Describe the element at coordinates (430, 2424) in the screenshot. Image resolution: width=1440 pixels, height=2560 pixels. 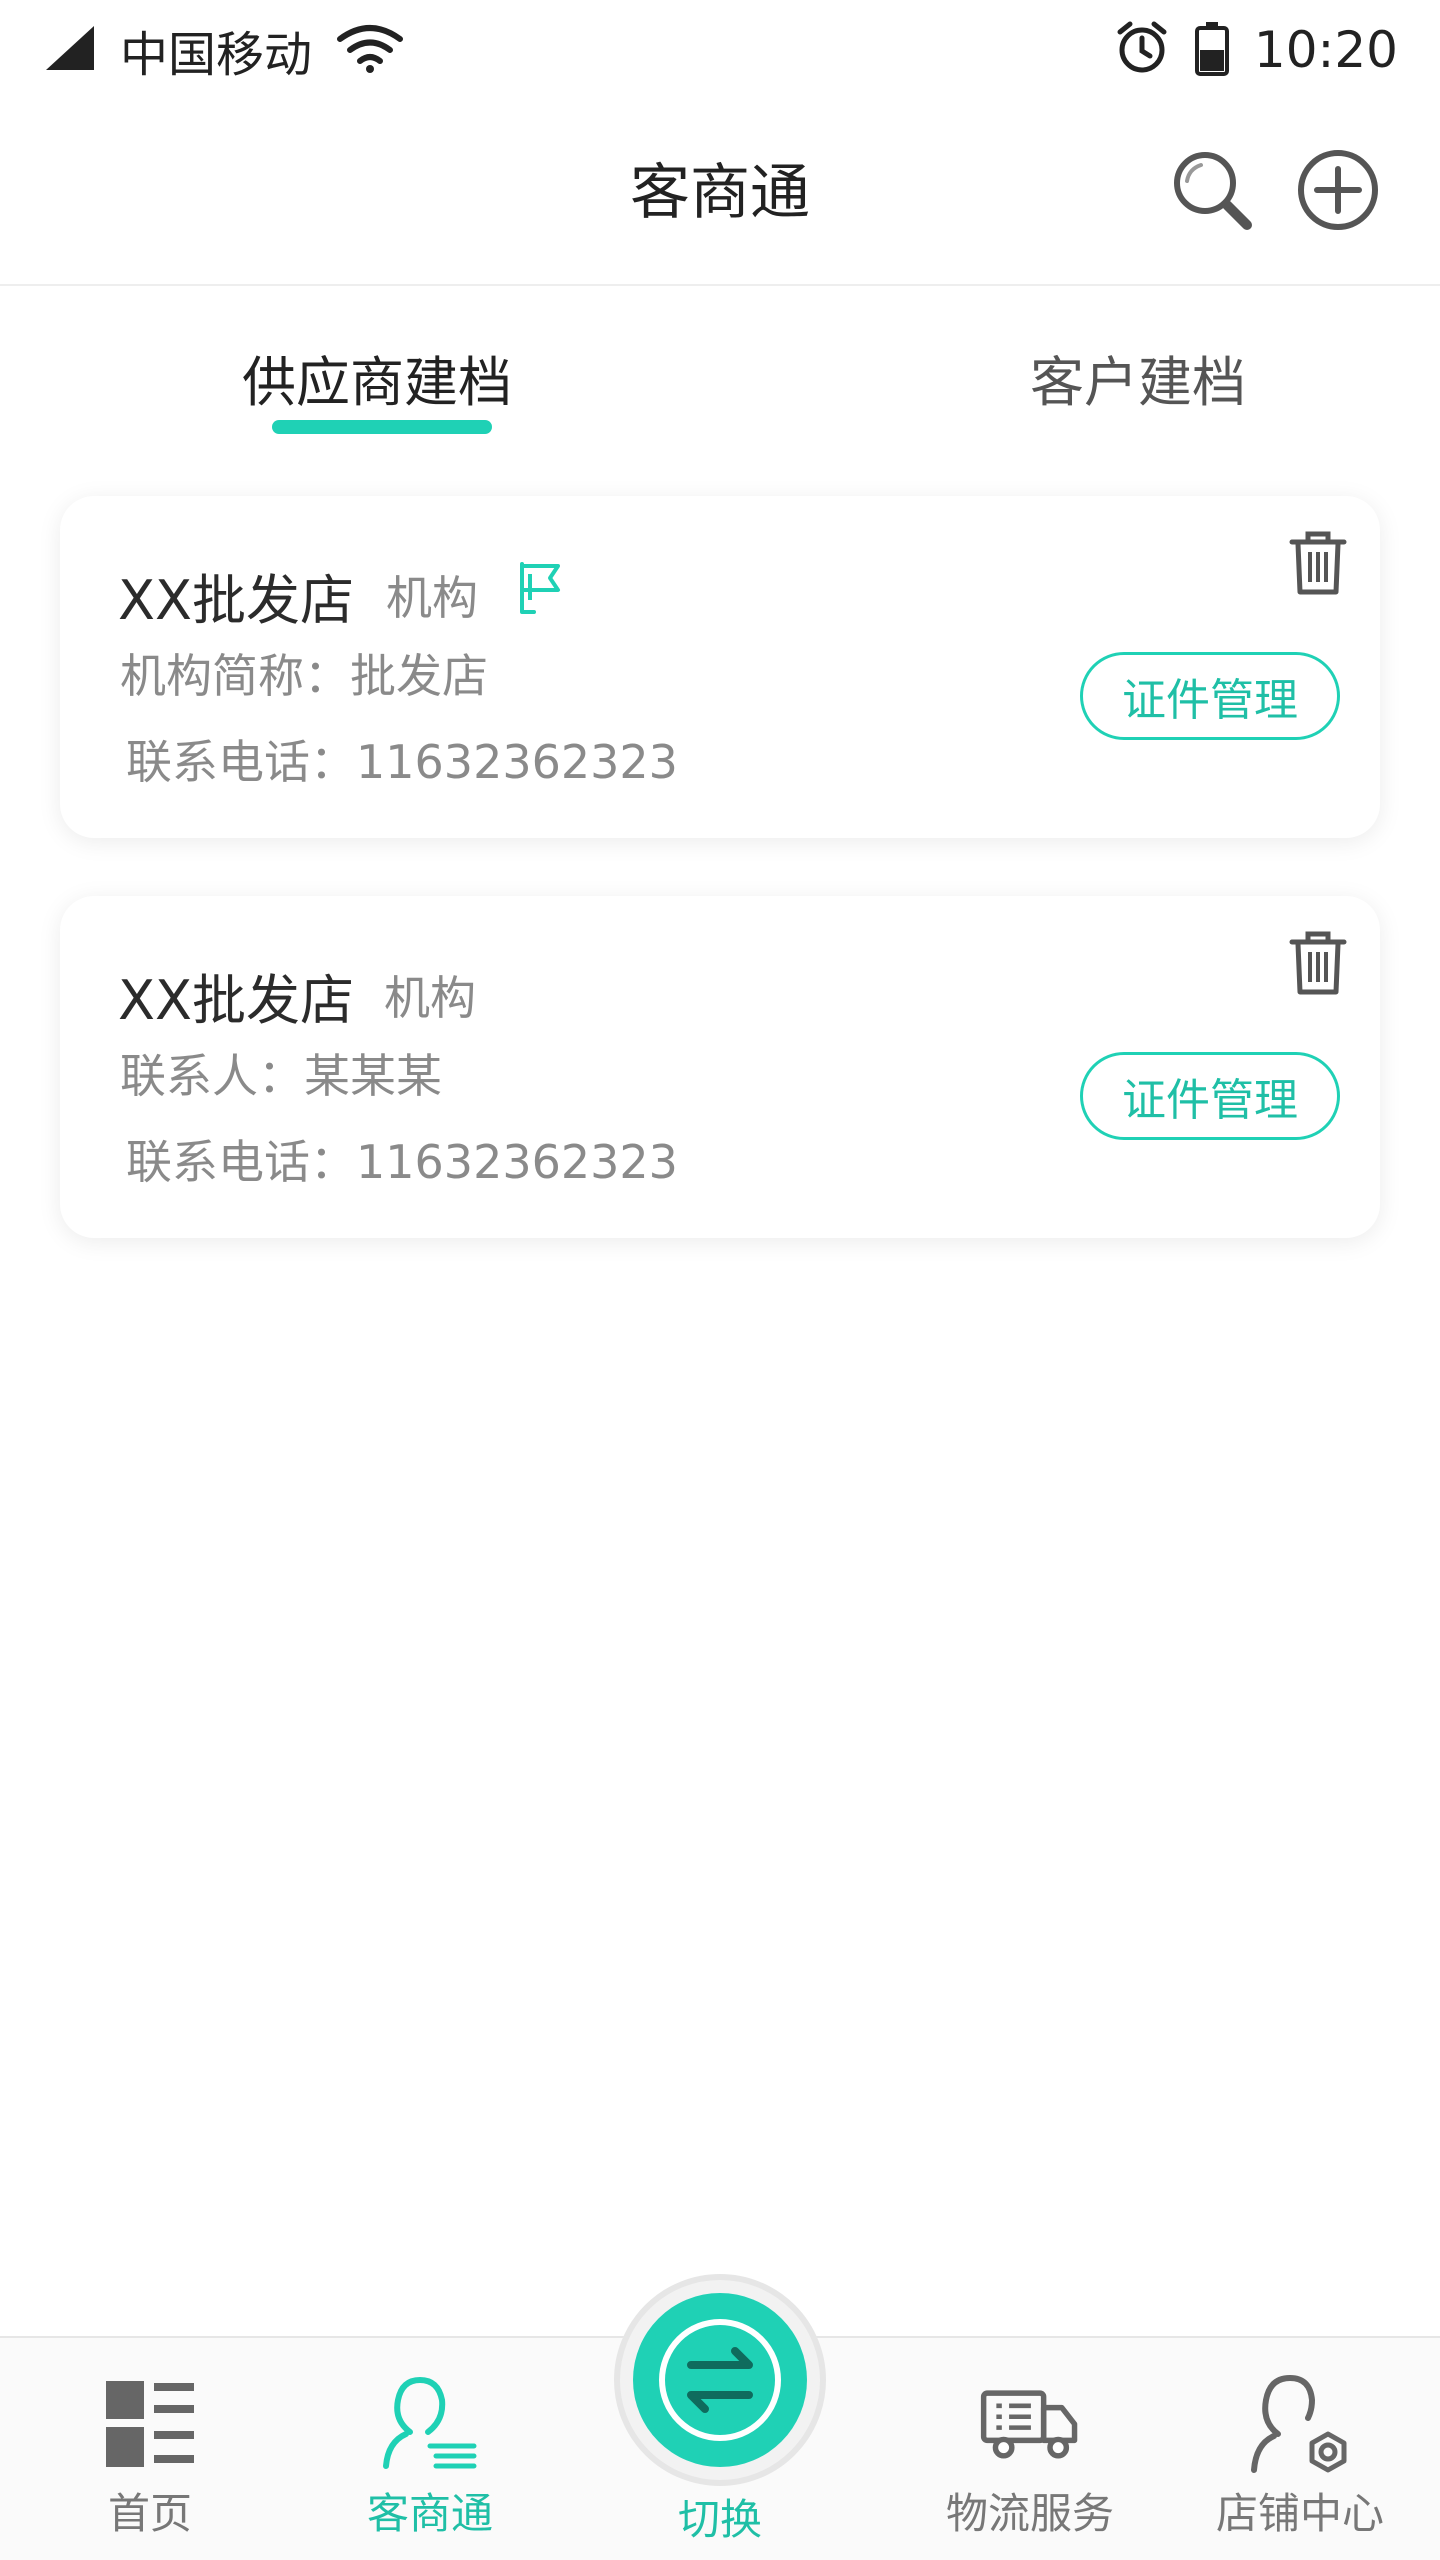
I see `contact-icon` at that location.